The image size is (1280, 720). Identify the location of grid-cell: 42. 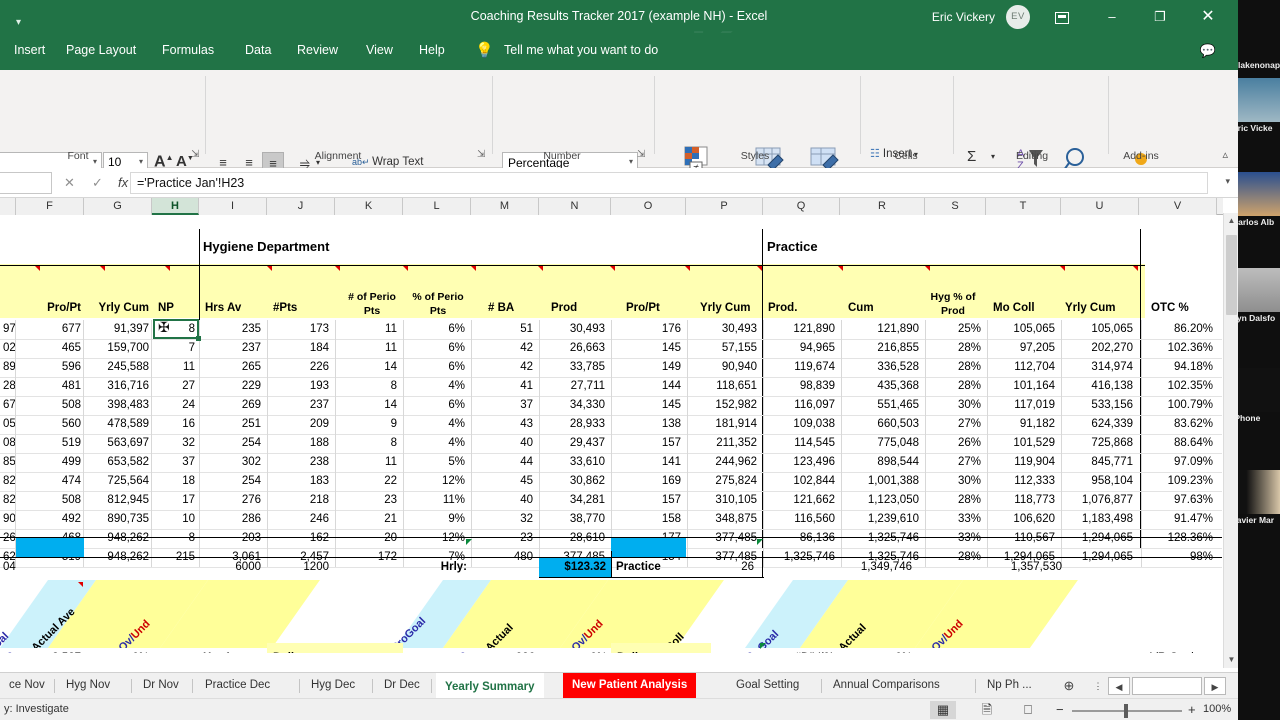
(504, 367).